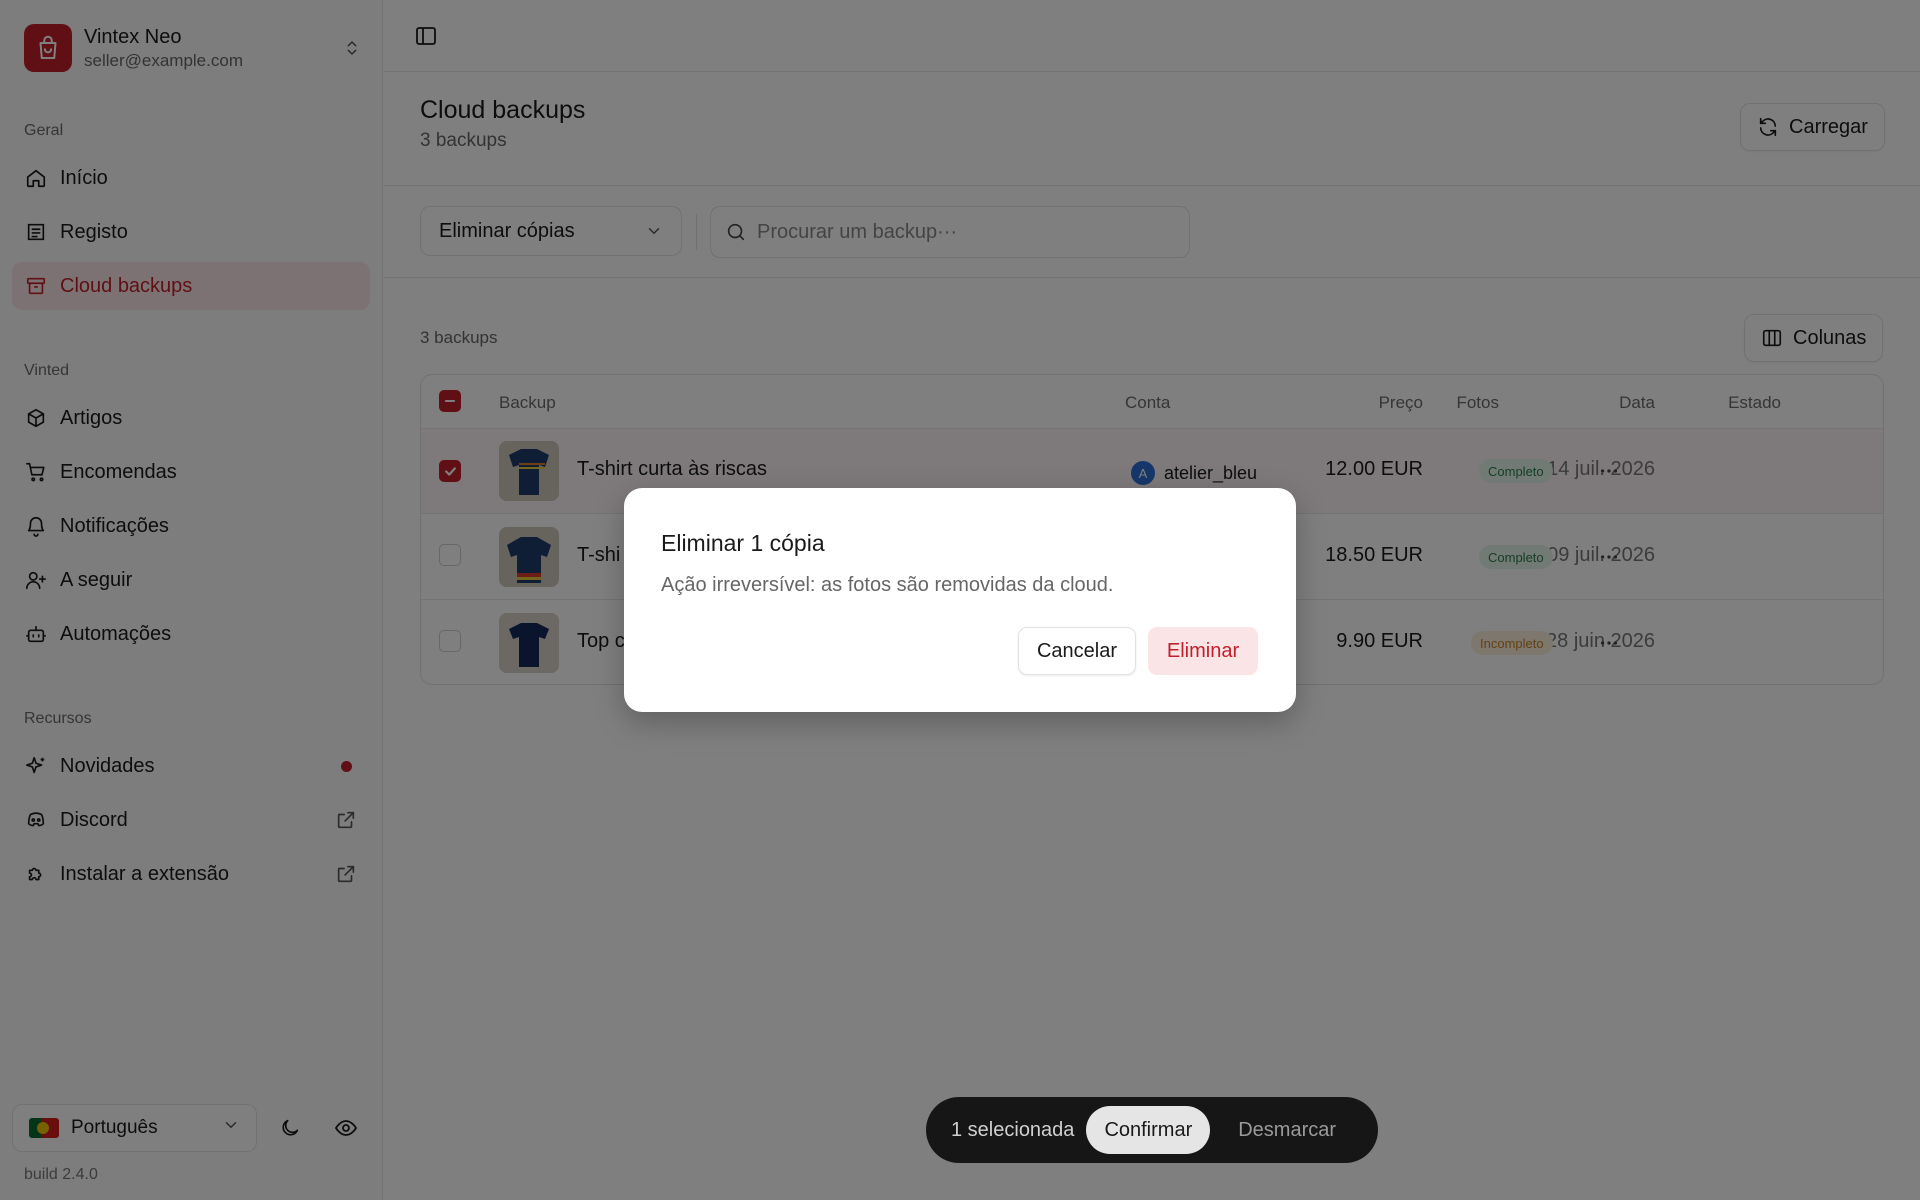 The image size is (1920, 1200). I want to click on selection-action-bar: 1 selecionada Confirmar Desmarcar, so click(1152, 1130).